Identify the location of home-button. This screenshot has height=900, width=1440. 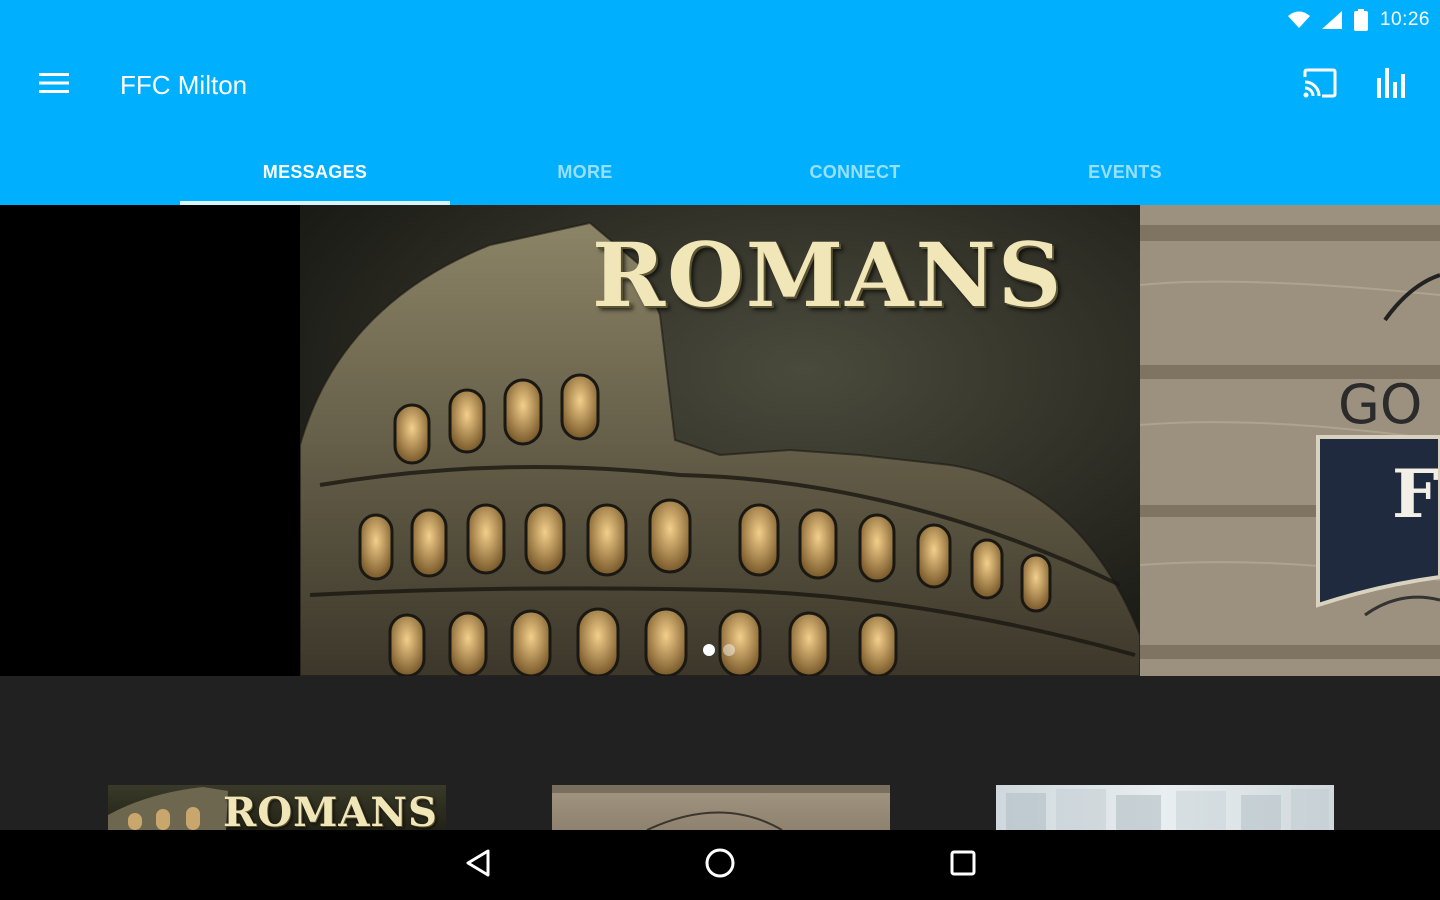
(720, 865).